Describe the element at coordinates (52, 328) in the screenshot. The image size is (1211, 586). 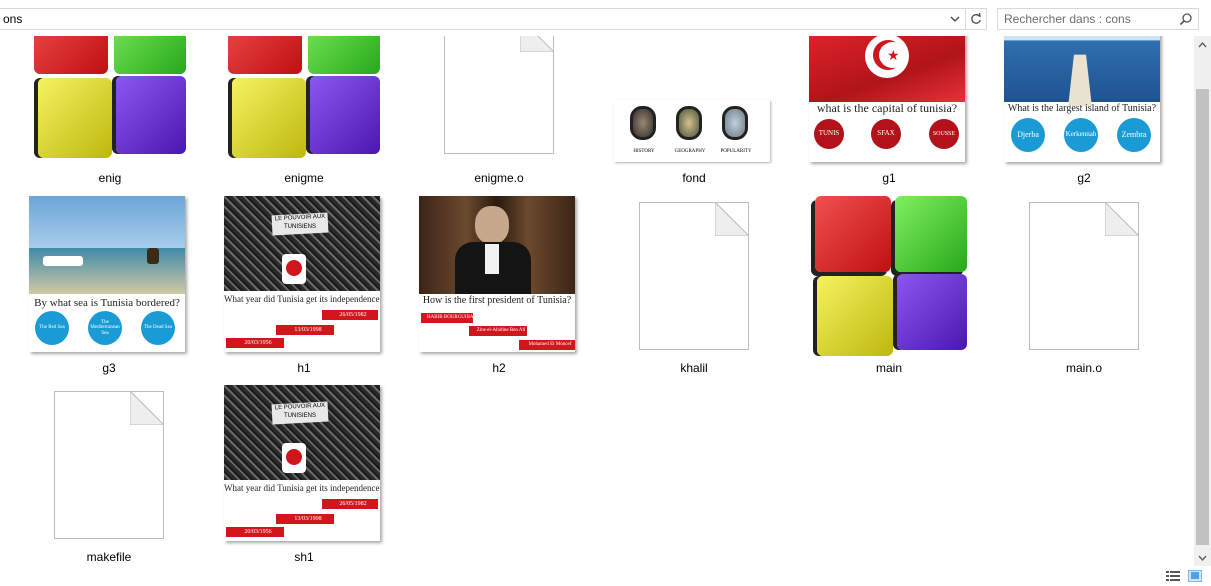
I see `answer-circle: The Red Sea` at that location.